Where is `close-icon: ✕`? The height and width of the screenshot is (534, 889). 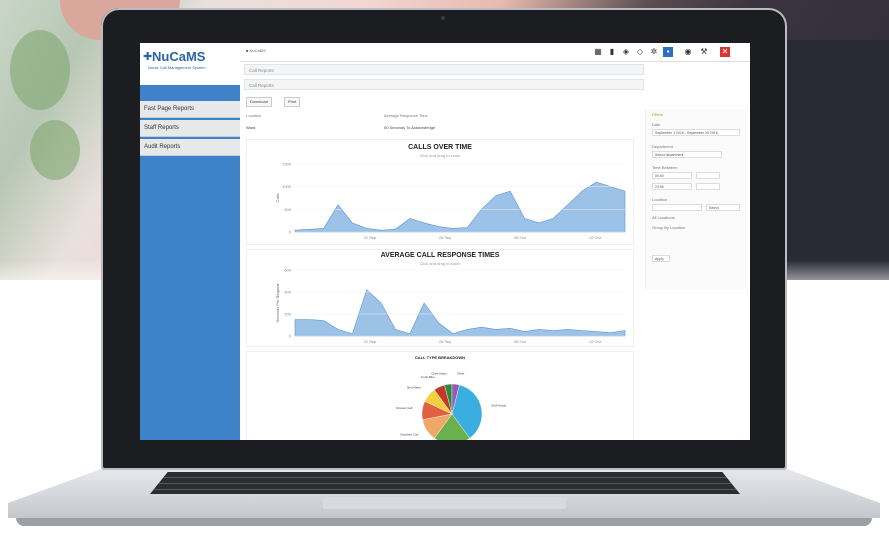 close-icon: ✕ is located at coordinates (725, 52).